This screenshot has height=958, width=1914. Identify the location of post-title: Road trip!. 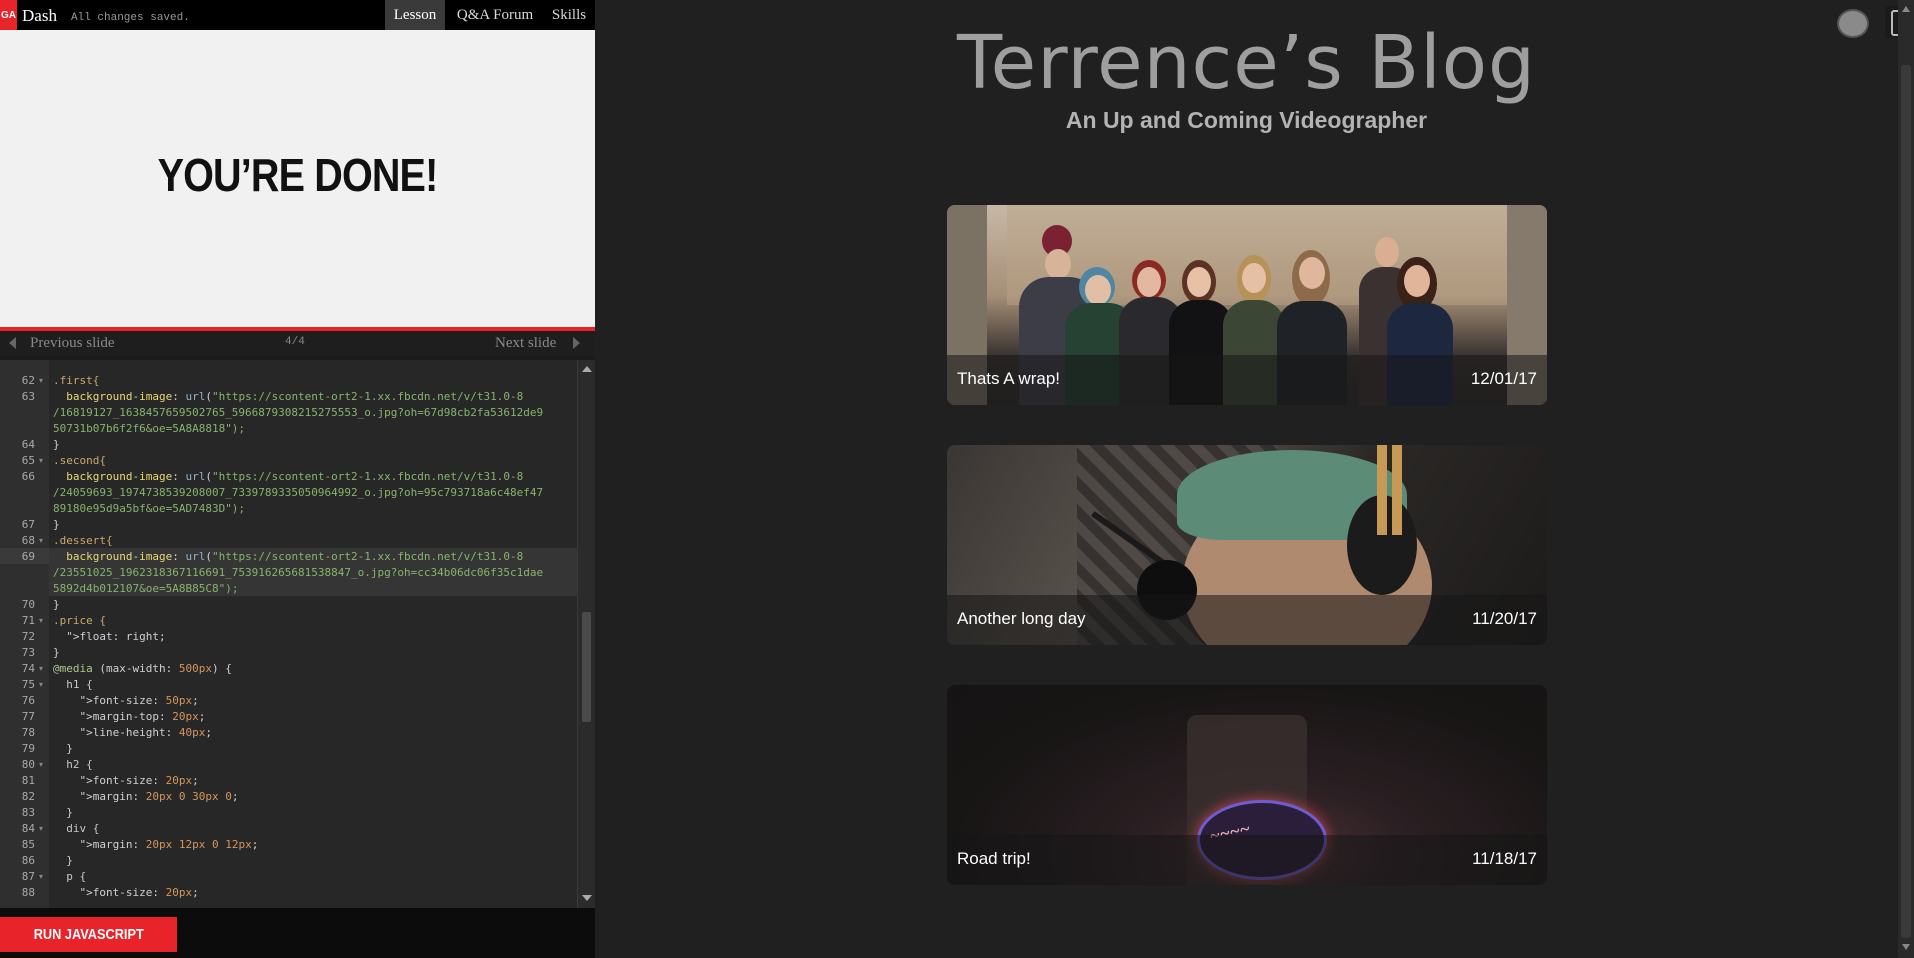
(994, 859).